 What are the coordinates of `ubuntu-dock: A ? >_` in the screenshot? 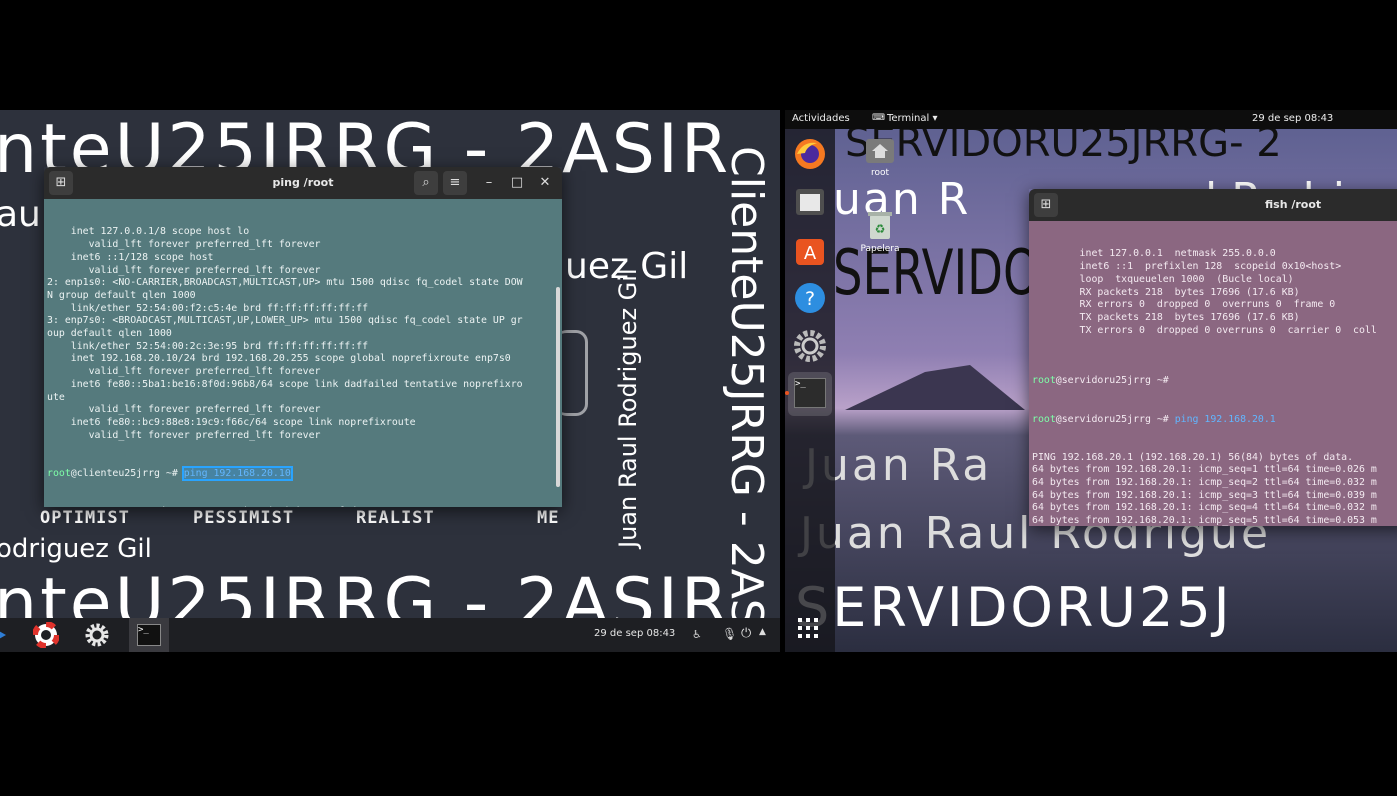 It's located at (810, 390).